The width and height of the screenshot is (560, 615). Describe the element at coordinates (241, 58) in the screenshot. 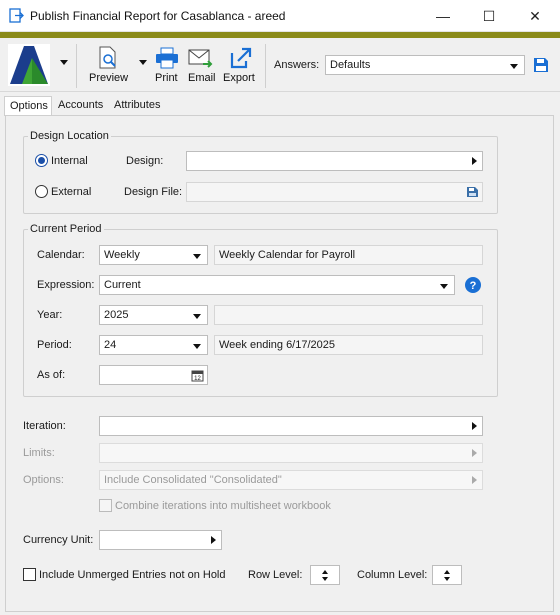

I see `export-icon` at that location.